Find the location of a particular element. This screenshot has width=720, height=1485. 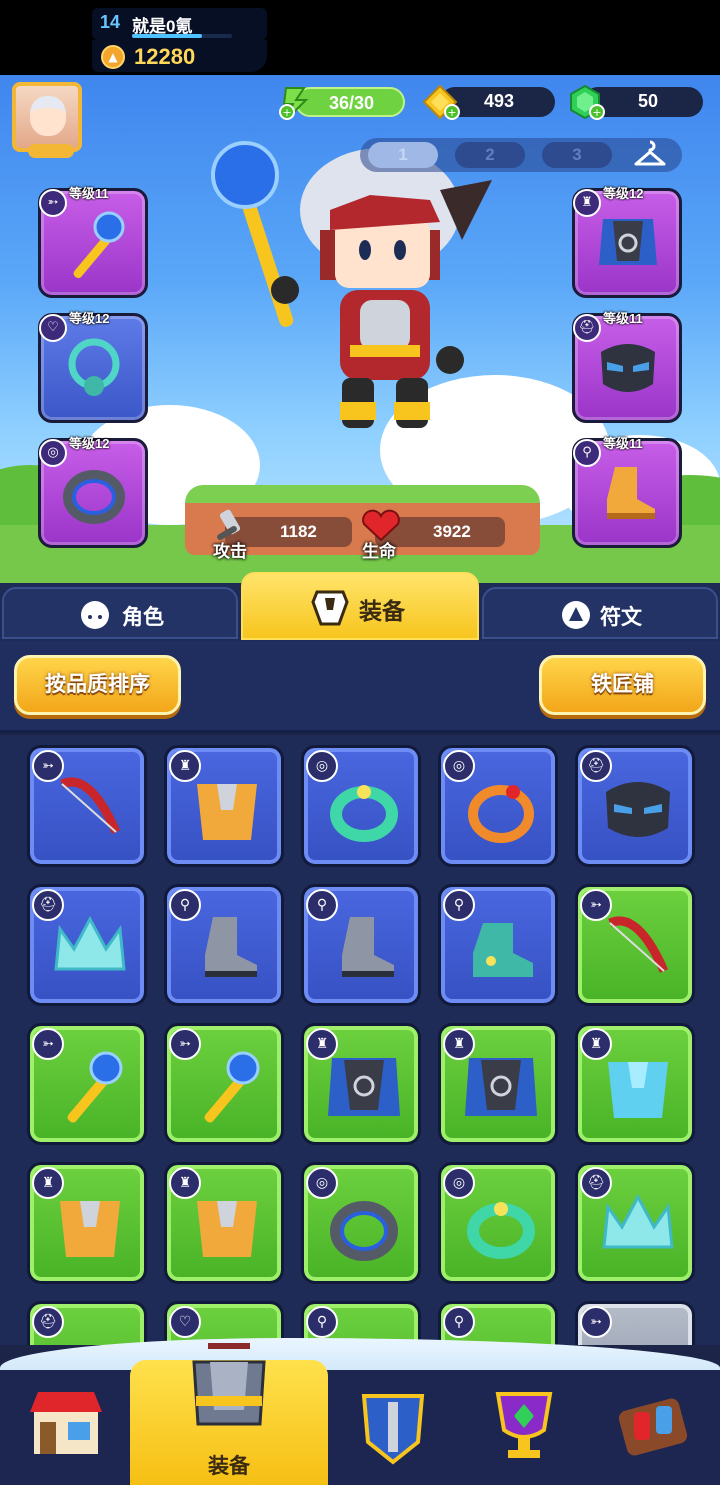

avatar-frame-wing is located at coordinates (51, 151).